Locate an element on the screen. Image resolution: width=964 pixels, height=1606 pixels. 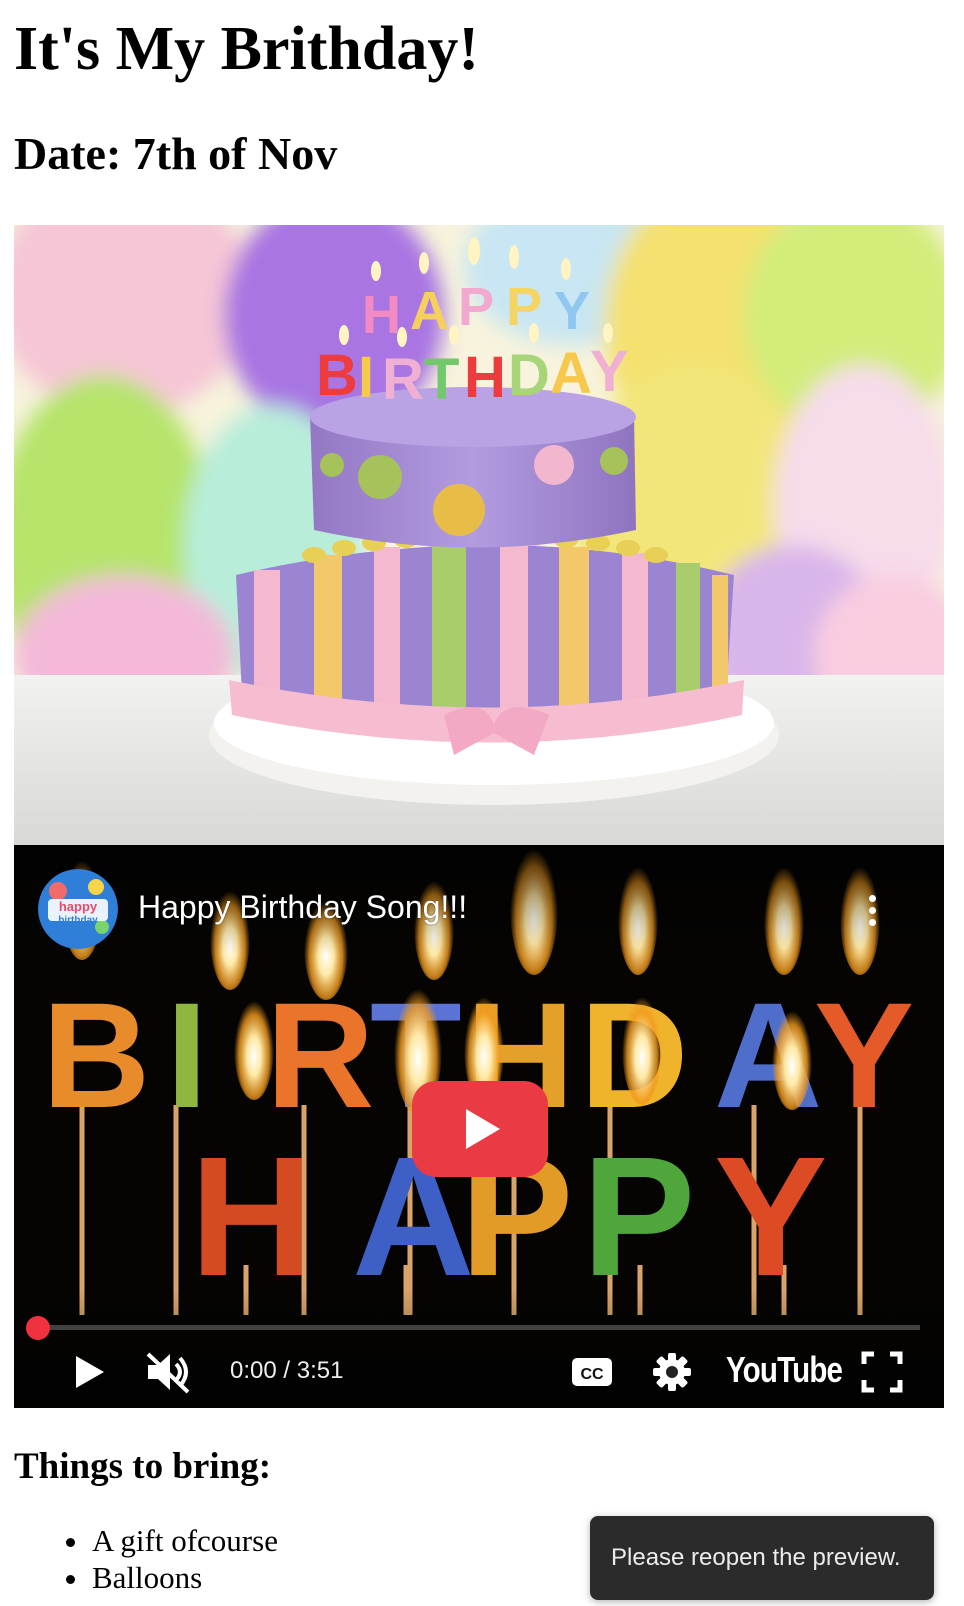
svg-text: CC is located at coordinates (592, 1374).